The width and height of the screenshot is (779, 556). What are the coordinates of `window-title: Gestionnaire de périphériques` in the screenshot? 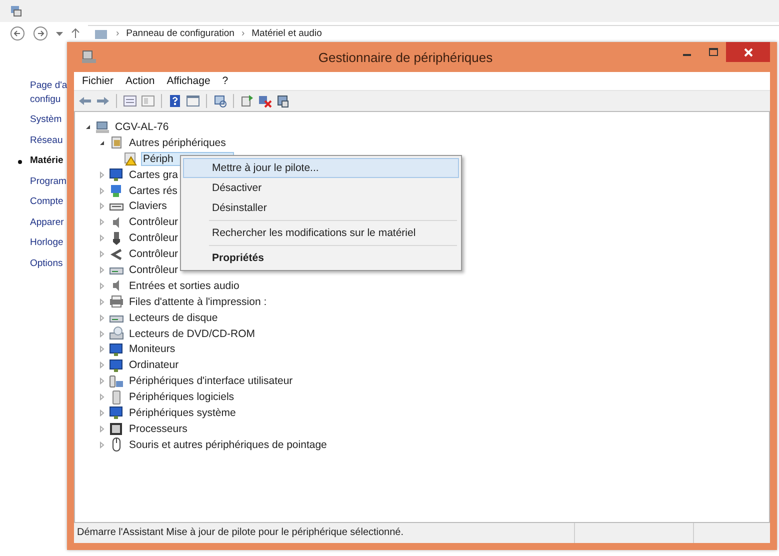 It's located at (405, 57).